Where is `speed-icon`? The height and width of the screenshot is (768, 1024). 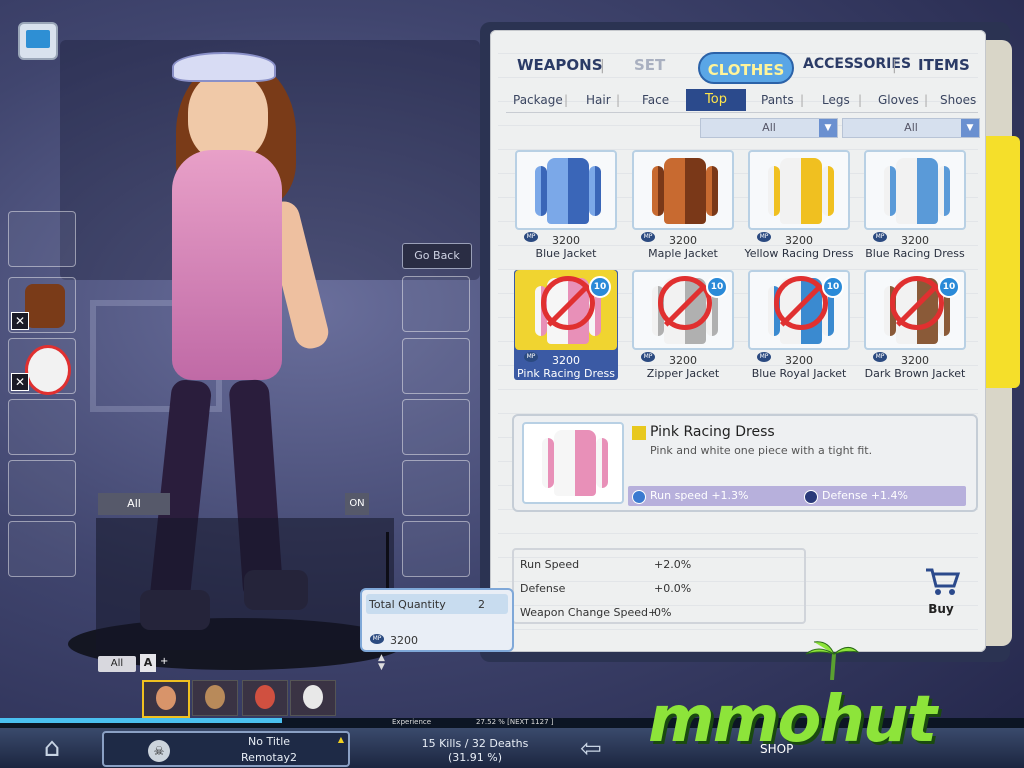
speed-icon is located at coordinates (639, 497).